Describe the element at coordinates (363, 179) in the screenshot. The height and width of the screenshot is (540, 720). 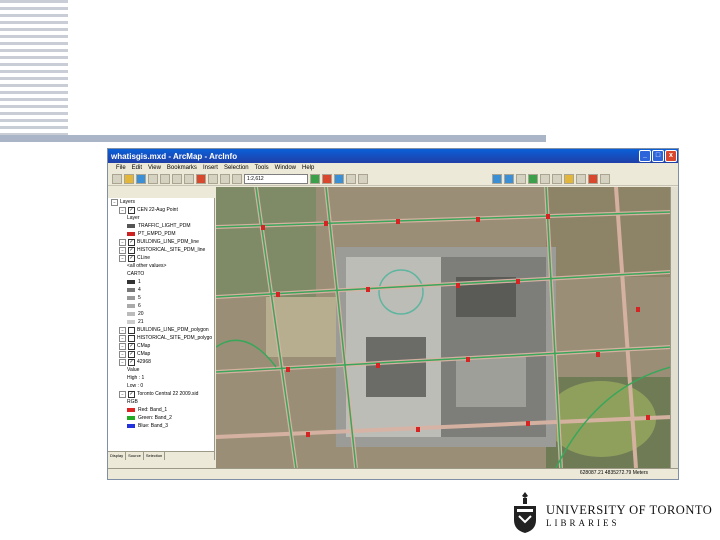
I see `help-icon` at that location.